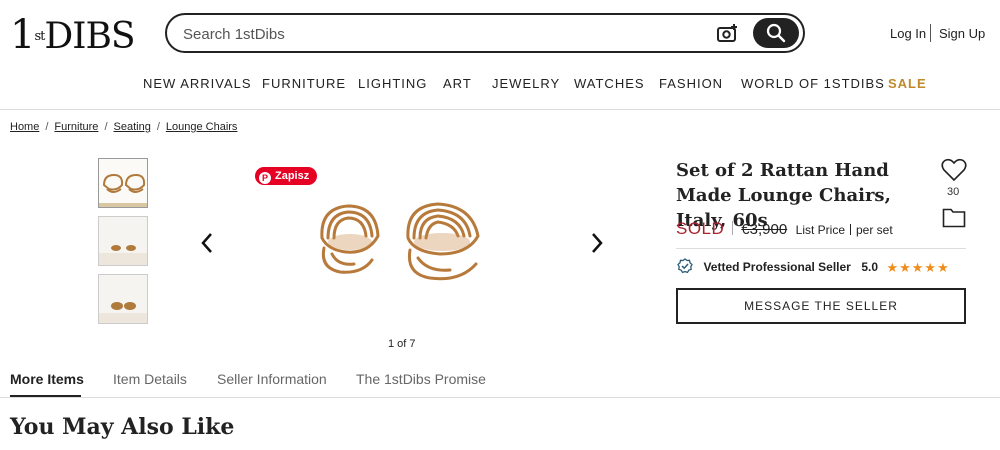  What do you see at coordinates (457, 83) in the screenshot?
I see `nav-art: ART` at bounding box center [457, 83].